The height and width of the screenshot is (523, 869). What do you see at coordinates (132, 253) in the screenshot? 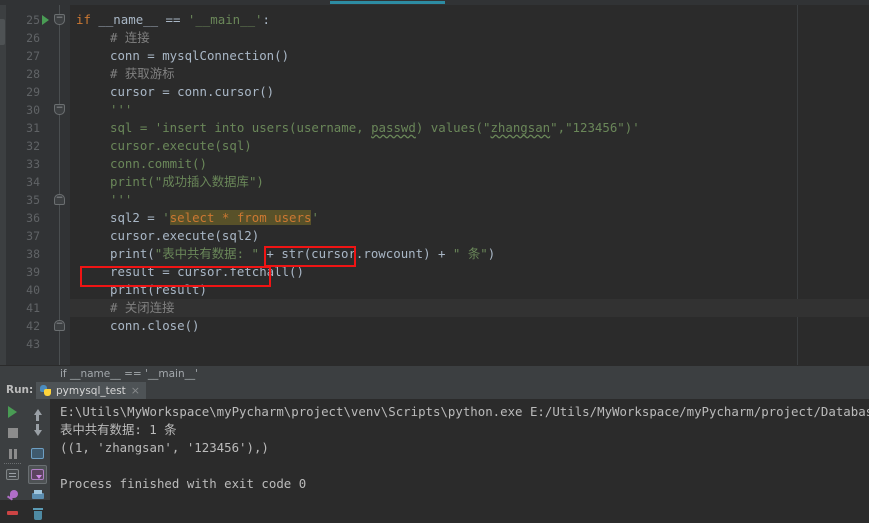
I see `code-token: print(` at bounding box center [132, 253].